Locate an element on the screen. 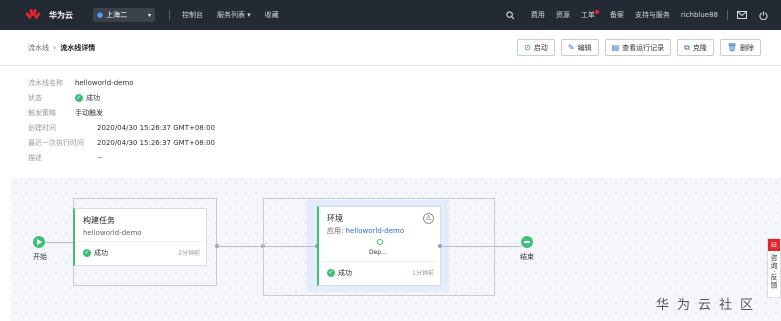 The height and width of the screenshot is (321, 781). pipeline-name: helloworld-demo is located at coordinates (104, 83).